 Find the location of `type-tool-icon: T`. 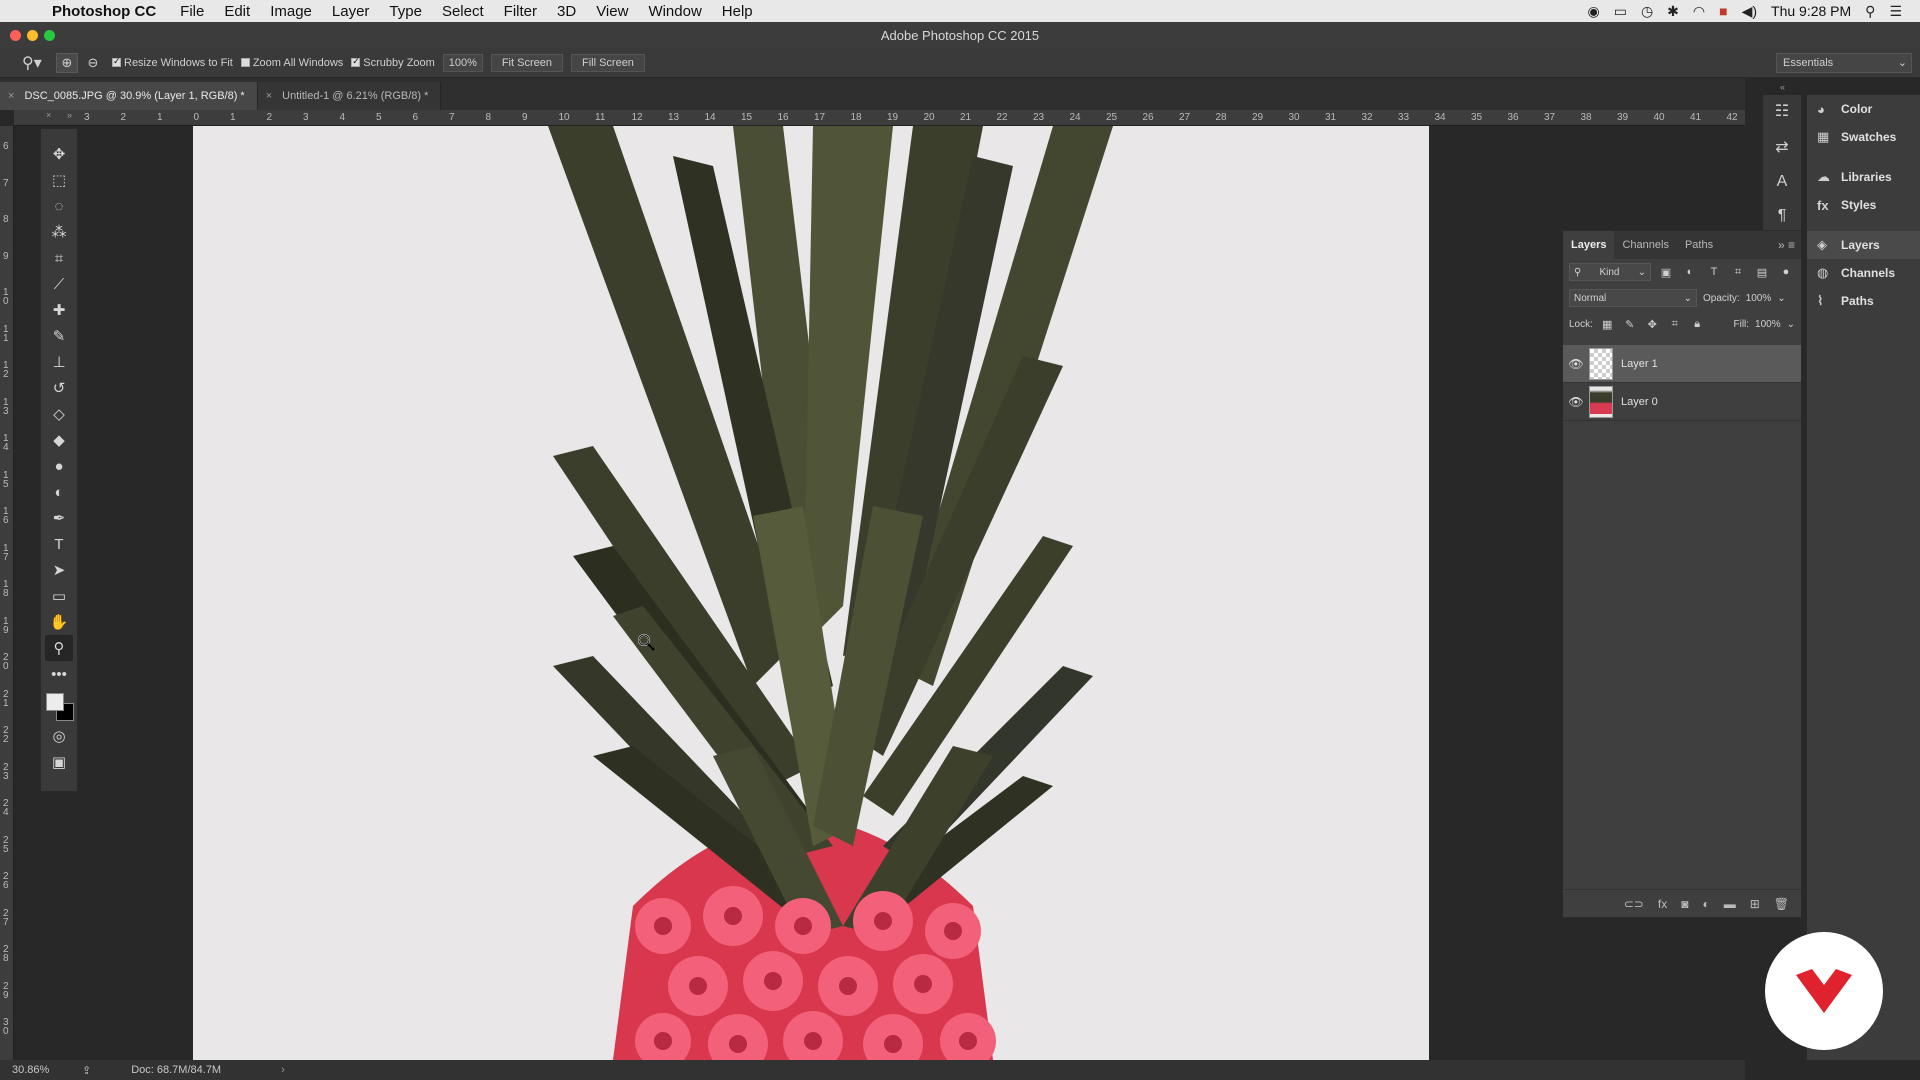

type-tool-icon: T is located at coordinates (59, 544).